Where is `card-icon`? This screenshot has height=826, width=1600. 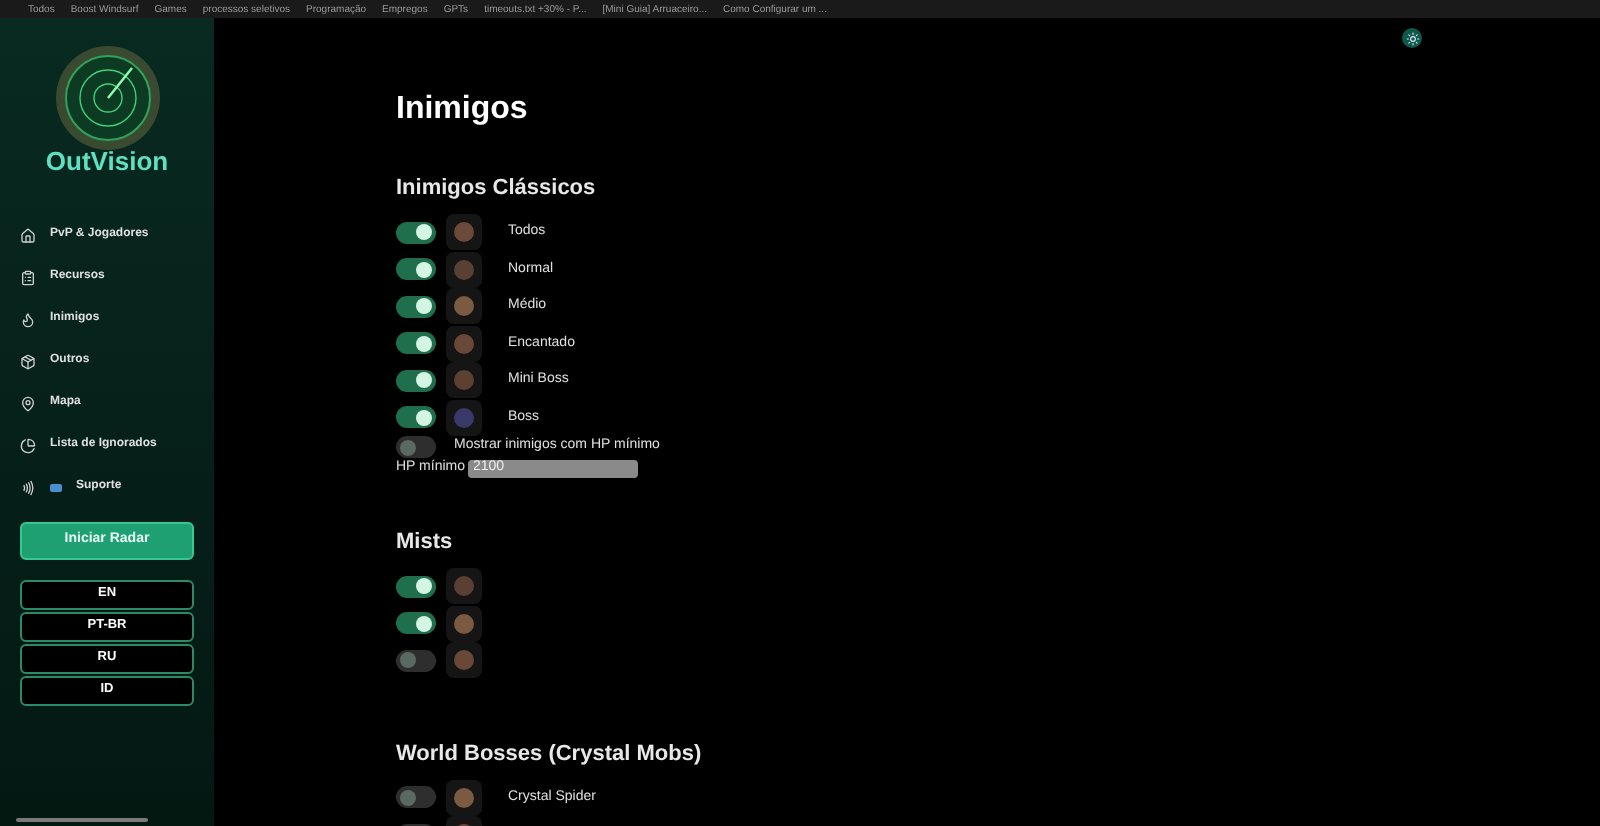 card-icon is located at coordinates (56, 487).